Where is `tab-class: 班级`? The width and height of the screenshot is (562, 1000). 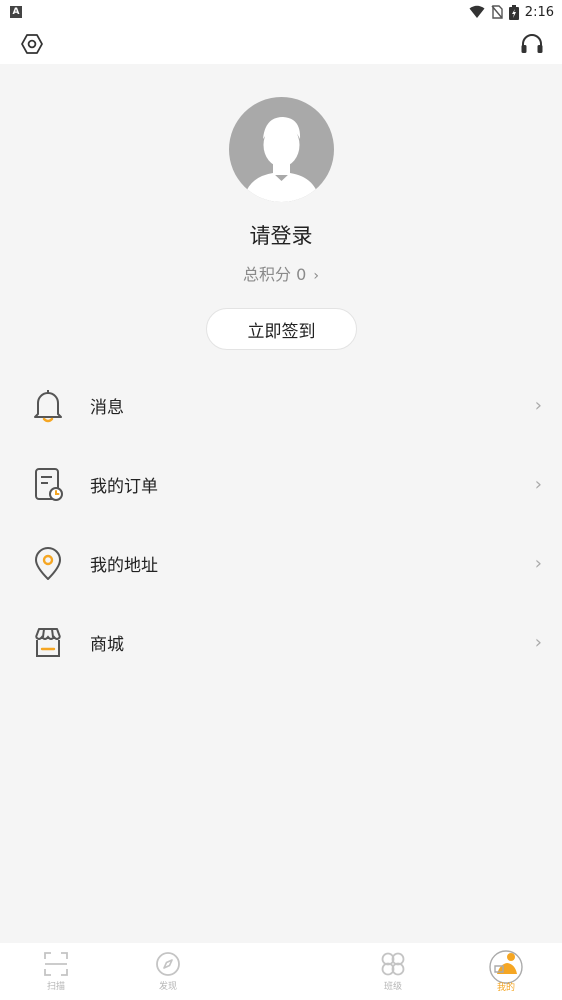
tab-class: 班级 is located at coordinates (393, 971).